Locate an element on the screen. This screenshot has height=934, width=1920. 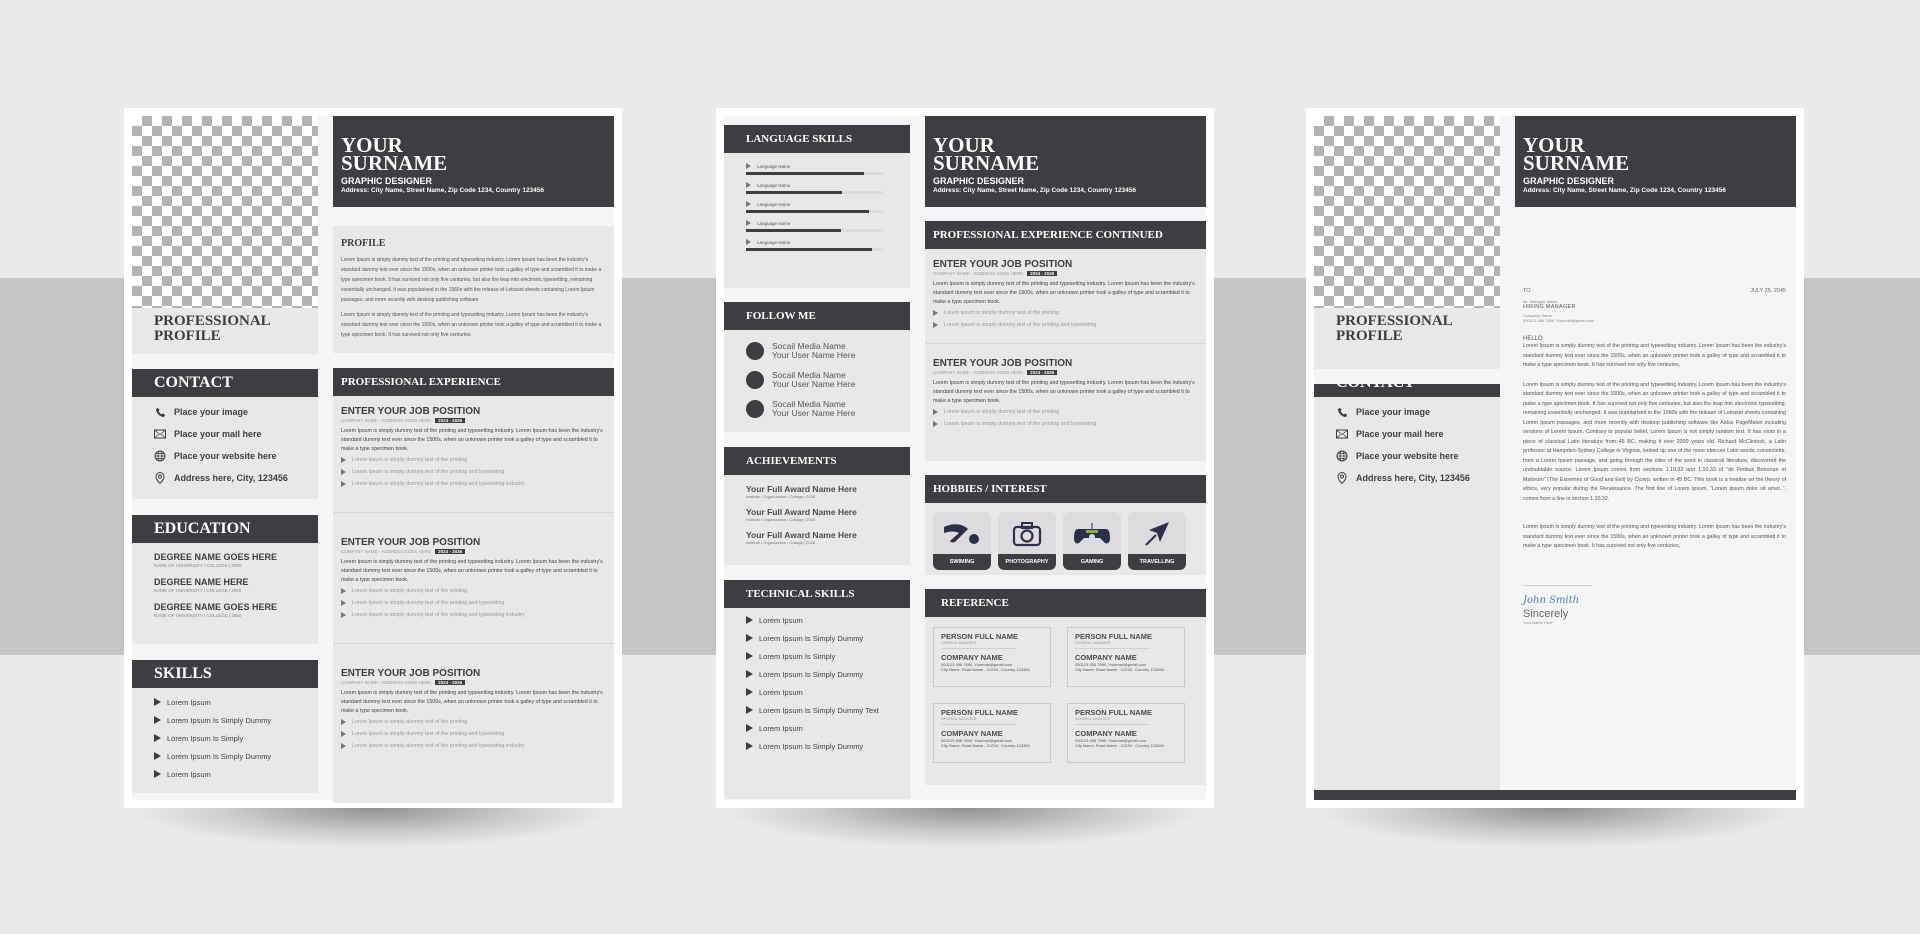
contact-item-text: Place your mail here is located at coordinates (218, 434).